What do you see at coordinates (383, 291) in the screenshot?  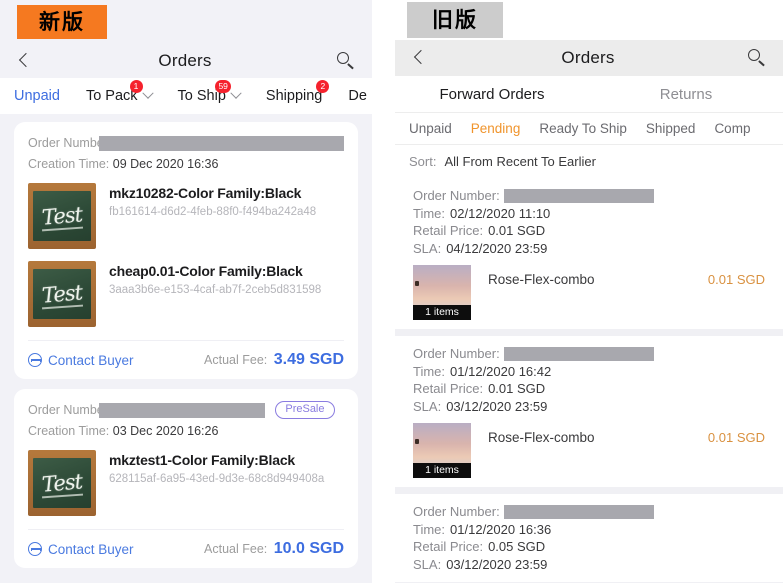 I see `panel-divider` at bounding box center [383, 291].